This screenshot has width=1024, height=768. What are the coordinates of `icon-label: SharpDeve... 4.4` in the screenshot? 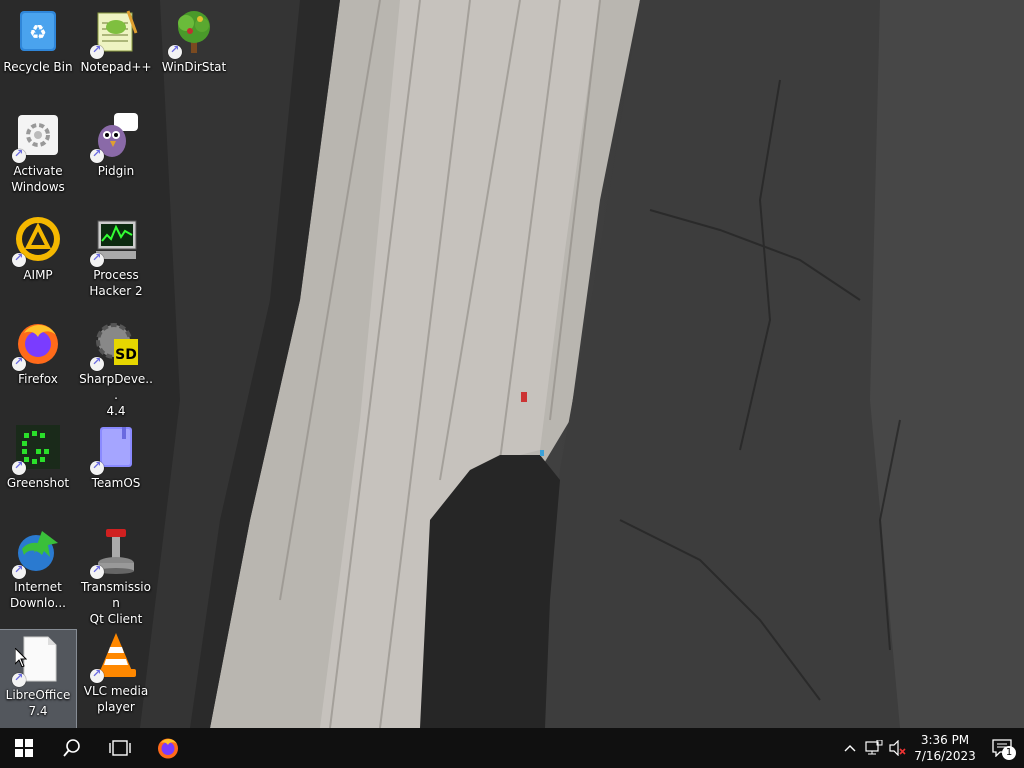 It's located at (116, 395).